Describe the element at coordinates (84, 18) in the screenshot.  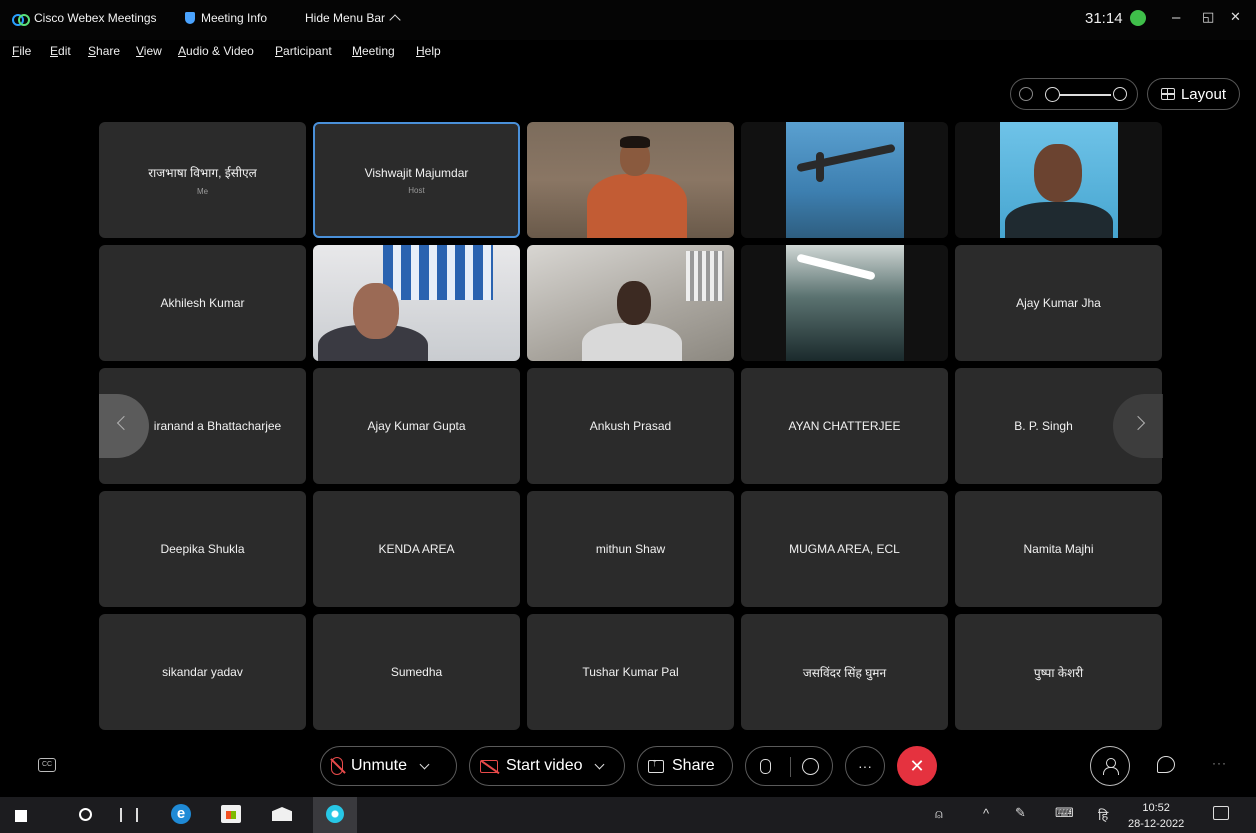
I see `app-title: Cisco Webex Meetings` at that location.